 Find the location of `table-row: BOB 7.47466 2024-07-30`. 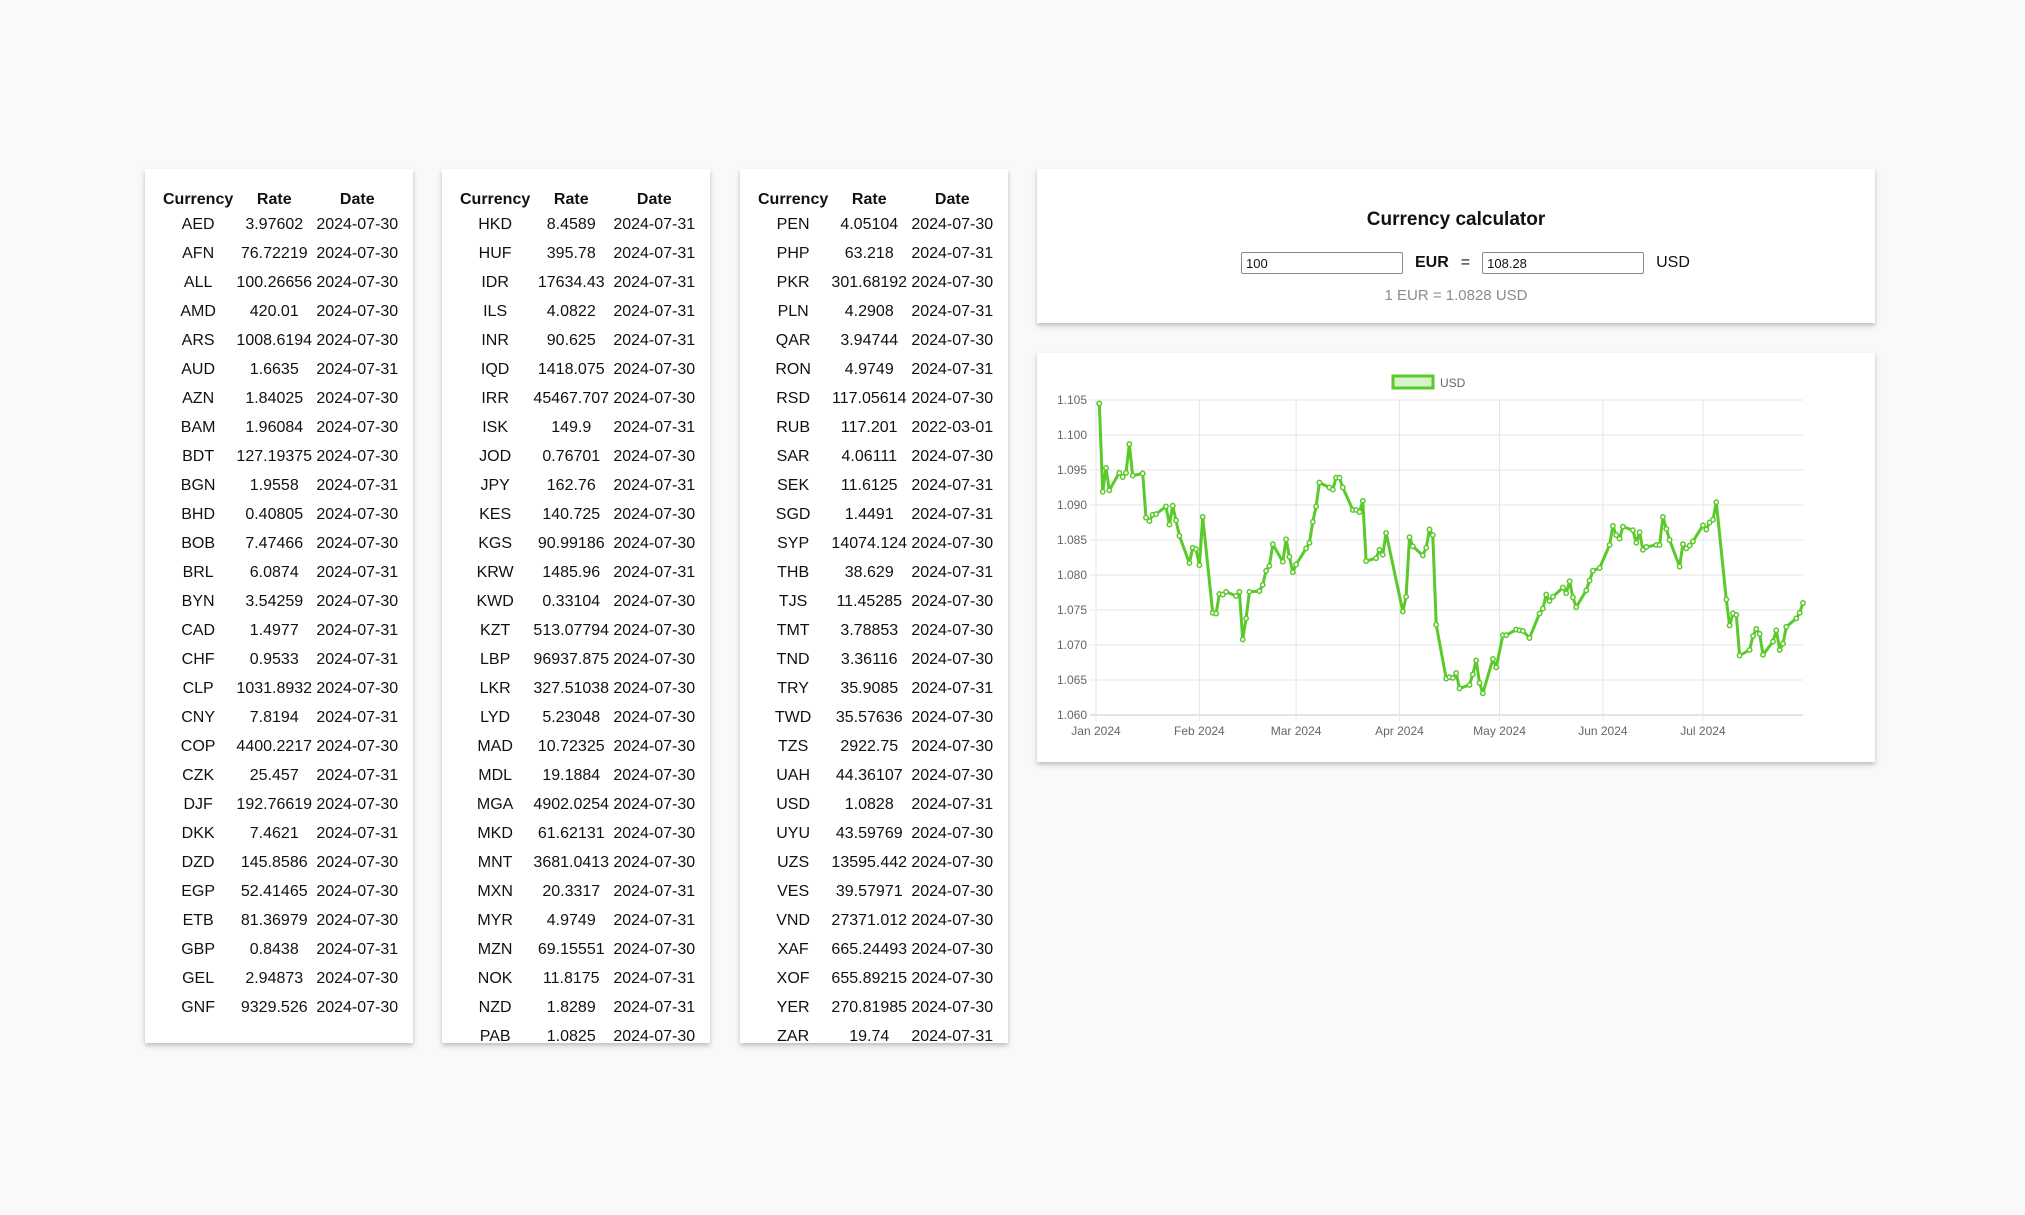

table-row: BOB 7.47466 2024-07-30 is located at coordinates (281, 543).